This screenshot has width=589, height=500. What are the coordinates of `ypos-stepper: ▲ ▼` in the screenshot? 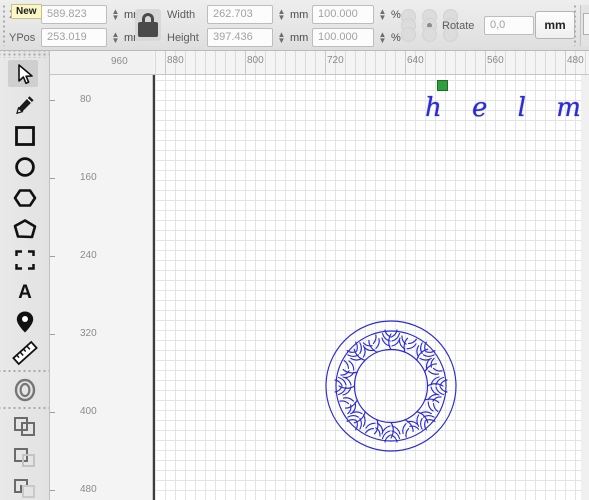 It's located at (115, 37).